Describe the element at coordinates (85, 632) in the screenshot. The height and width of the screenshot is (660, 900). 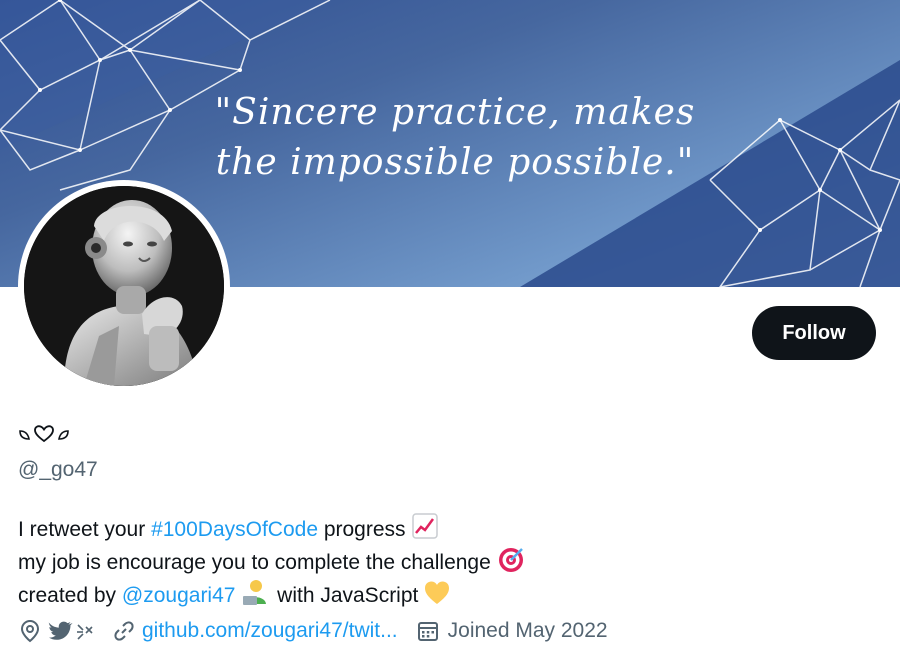
I see `sparkle-icon` at that location.